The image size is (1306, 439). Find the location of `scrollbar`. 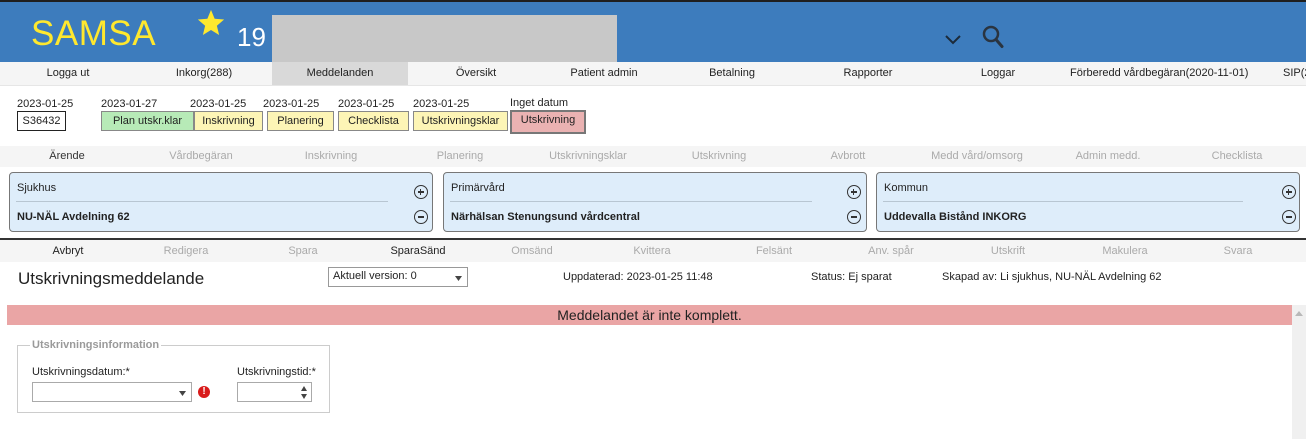

scrollbar is located at coordinates (1299, 372).